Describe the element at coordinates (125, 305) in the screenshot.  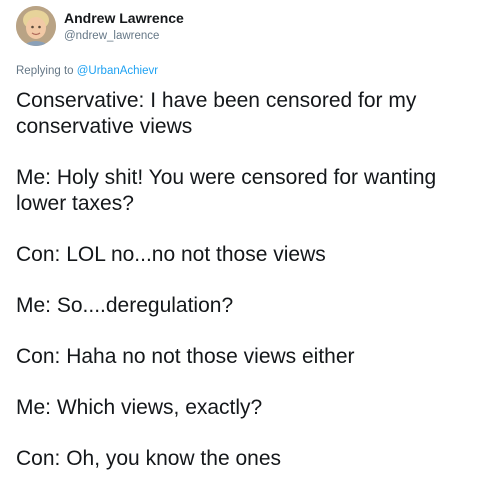
I see `tweet-paragraph: Me: So....deregulation?` at that location.